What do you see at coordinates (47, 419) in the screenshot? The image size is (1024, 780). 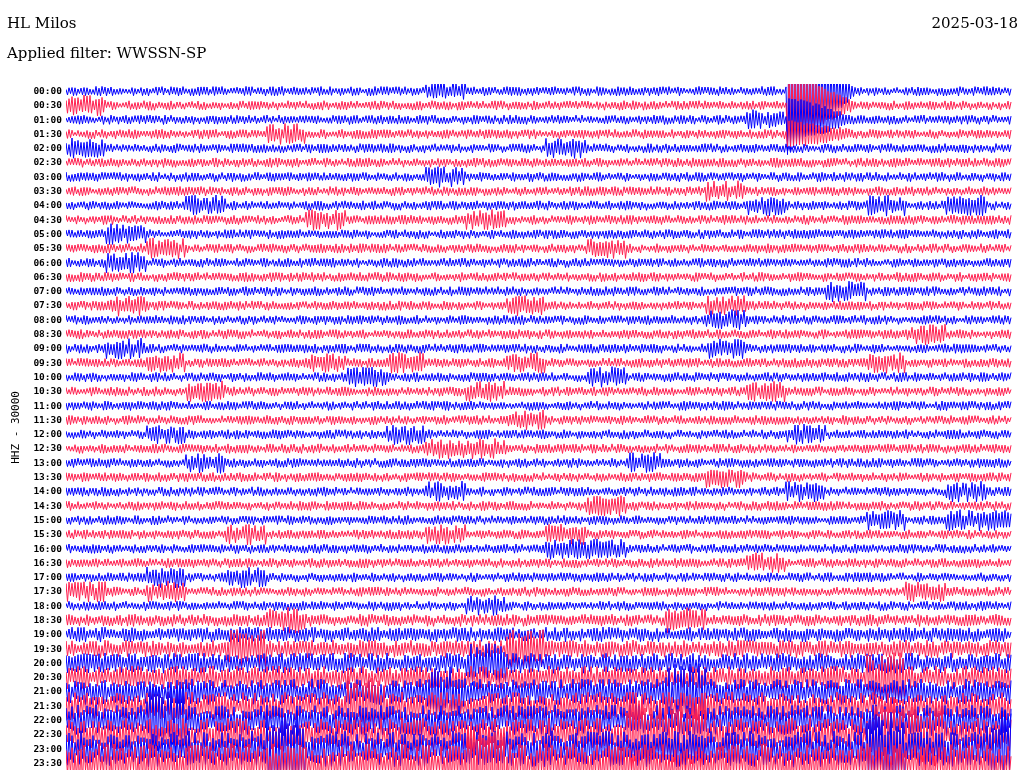 I see `time-label: 11:30` at bounding box center [47, 419].